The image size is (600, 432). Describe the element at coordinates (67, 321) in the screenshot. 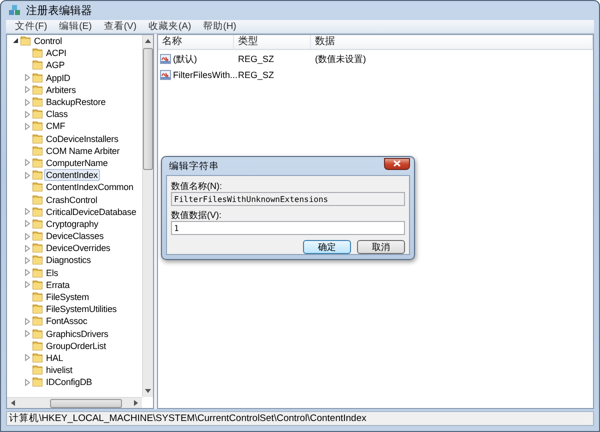

I see `tree-item: FontAssoc` at that location.